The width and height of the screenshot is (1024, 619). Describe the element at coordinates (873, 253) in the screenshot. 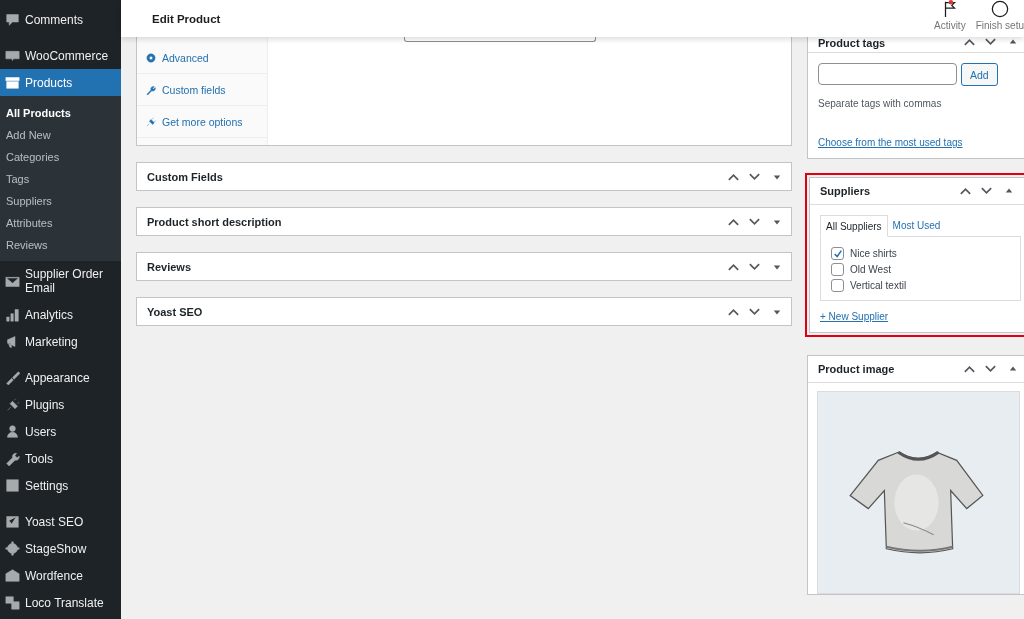

I see `checkbox-label: Nice shirts` at that location.